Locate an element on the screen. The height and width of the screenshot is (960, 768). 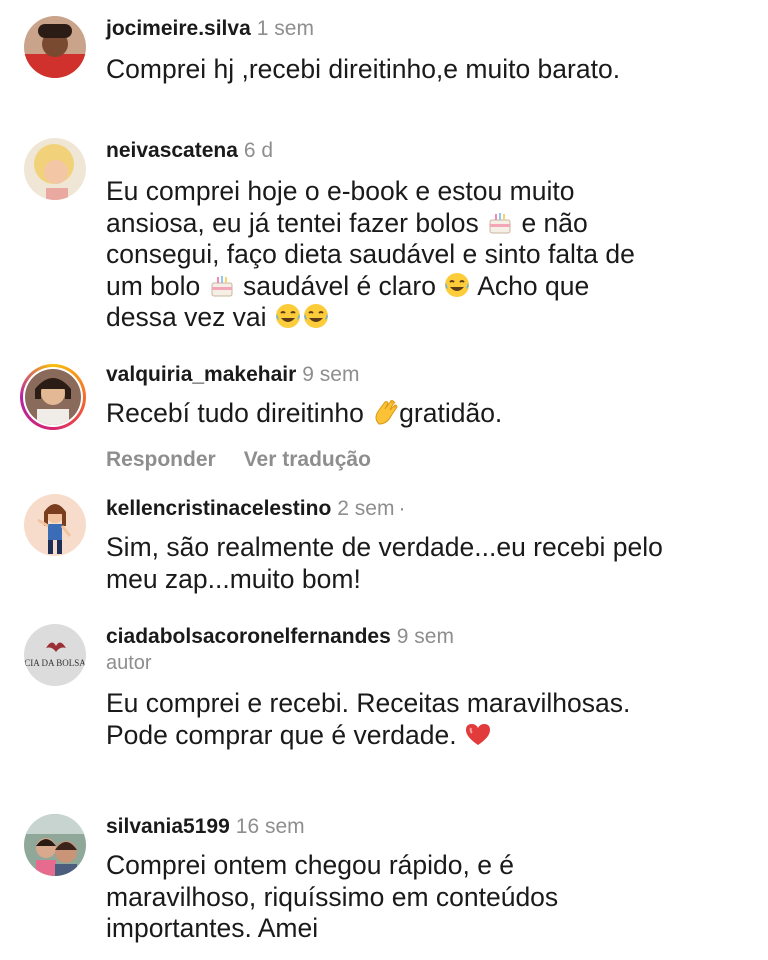
comment-meta: neivascatena 6 d is located at coordinates (189, 151).